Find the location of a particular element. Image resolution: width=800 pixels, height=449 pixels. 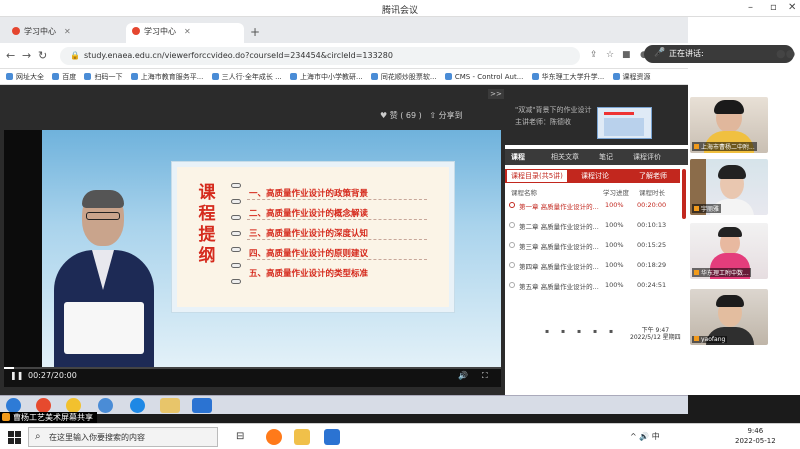

panel-tabs: 课程 相关文章 笔记 课程评价 is located at coordinates (596, 157).